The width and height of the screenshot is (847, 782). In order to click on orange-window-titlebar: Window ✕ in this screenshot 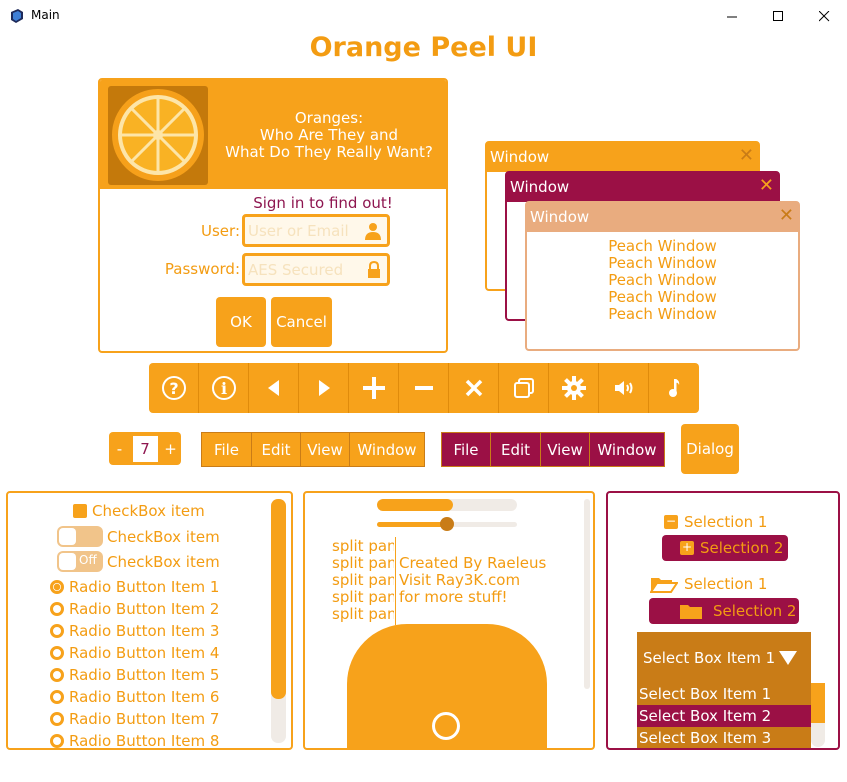, I will do `click(622, 157)`.